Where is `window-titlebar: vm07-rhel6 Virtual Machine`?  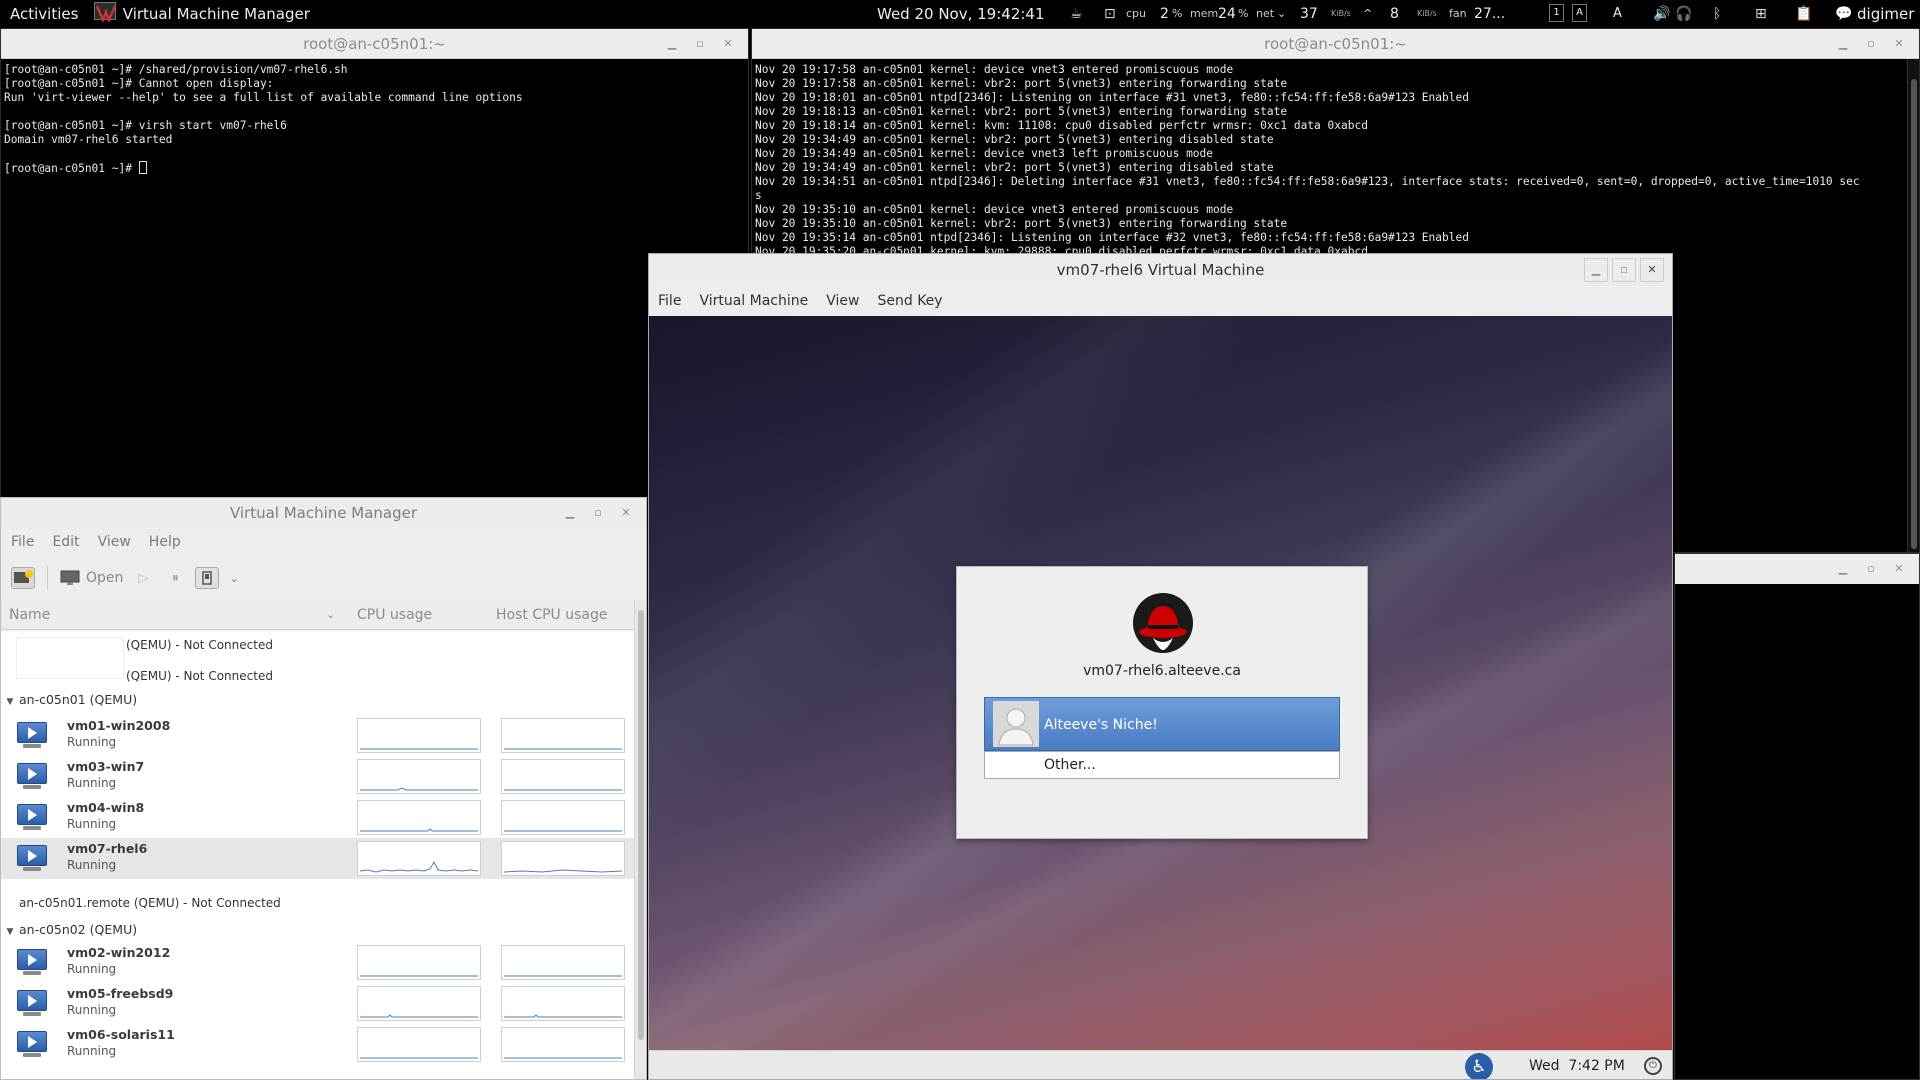 window-titlebar: vm07-rhel6 Virtual Machine is located at coordinates (1160, 270).